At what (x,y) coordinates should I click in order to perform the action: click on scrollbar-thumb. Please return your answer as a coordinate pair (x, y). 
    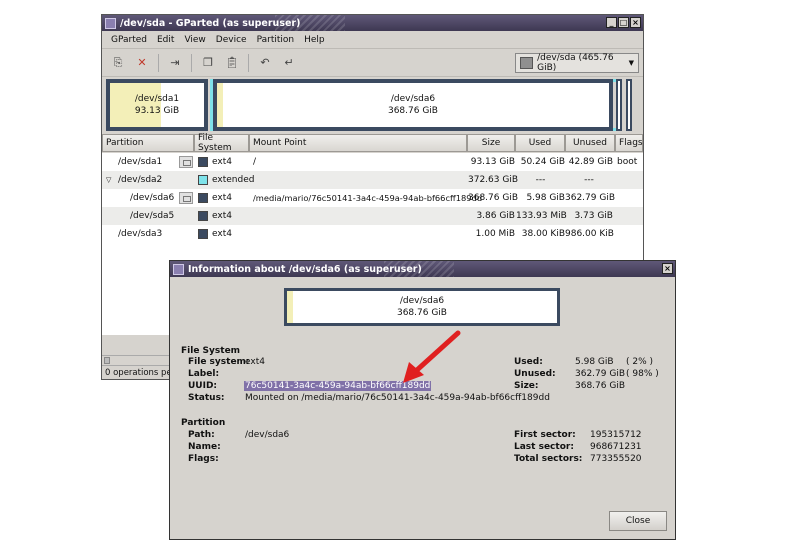
    Looking at the image, I should click on (107, 360).